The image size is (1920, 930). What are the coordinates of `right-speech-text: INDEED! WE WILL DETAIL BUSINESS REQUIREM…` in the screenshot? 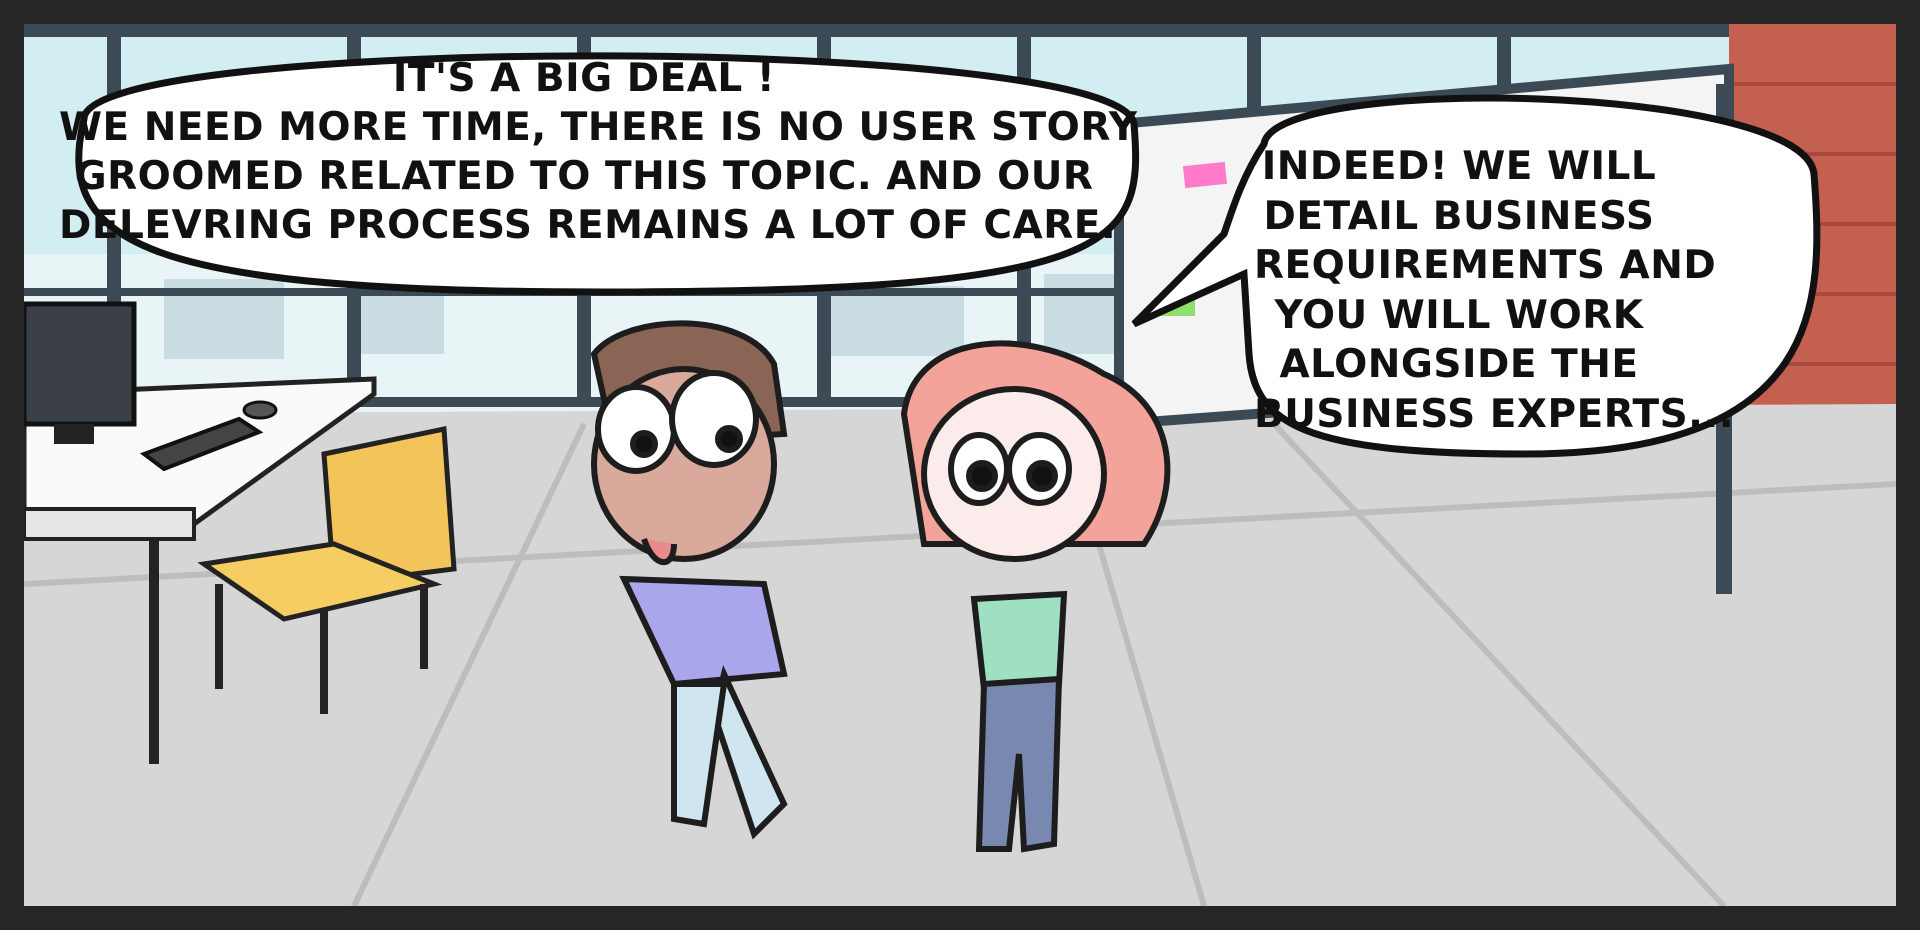 It's located at (1494, 290).